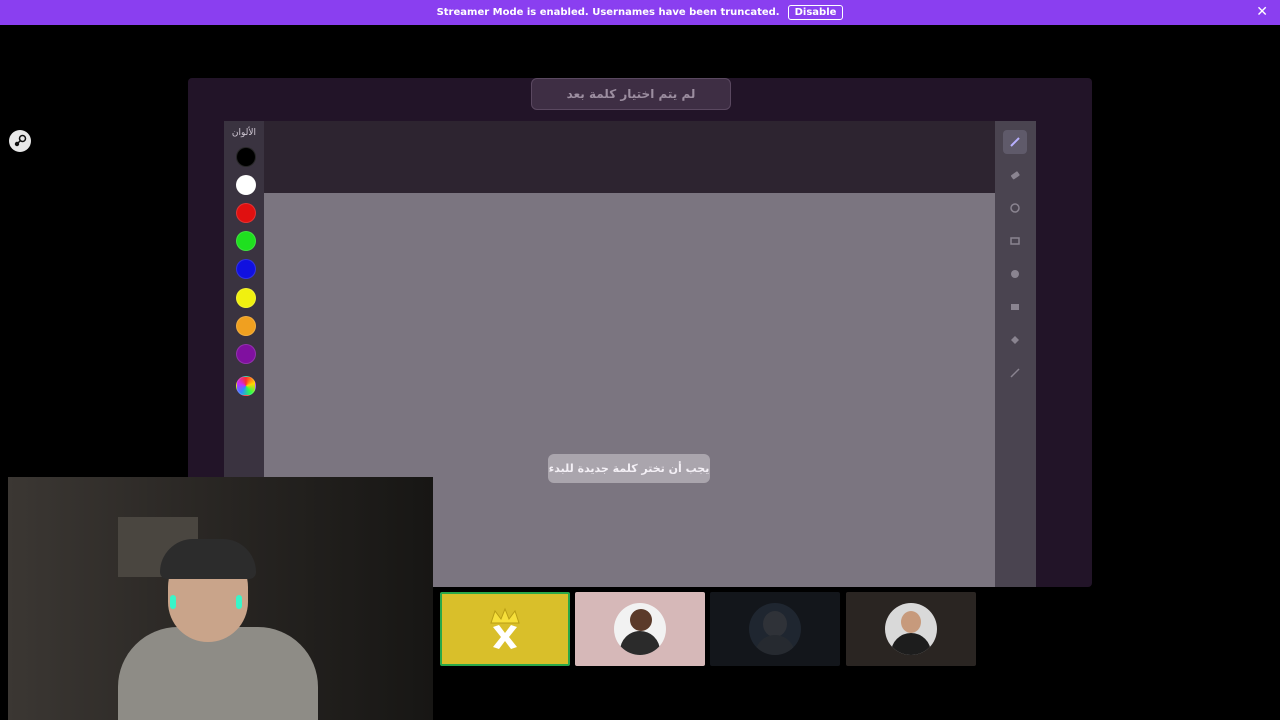 The height and width of the screenshot is (720, 1280). Describe the element at coordinates (1015, 307) in the screenshot. I see `rectangle-filled-icon` at that location.